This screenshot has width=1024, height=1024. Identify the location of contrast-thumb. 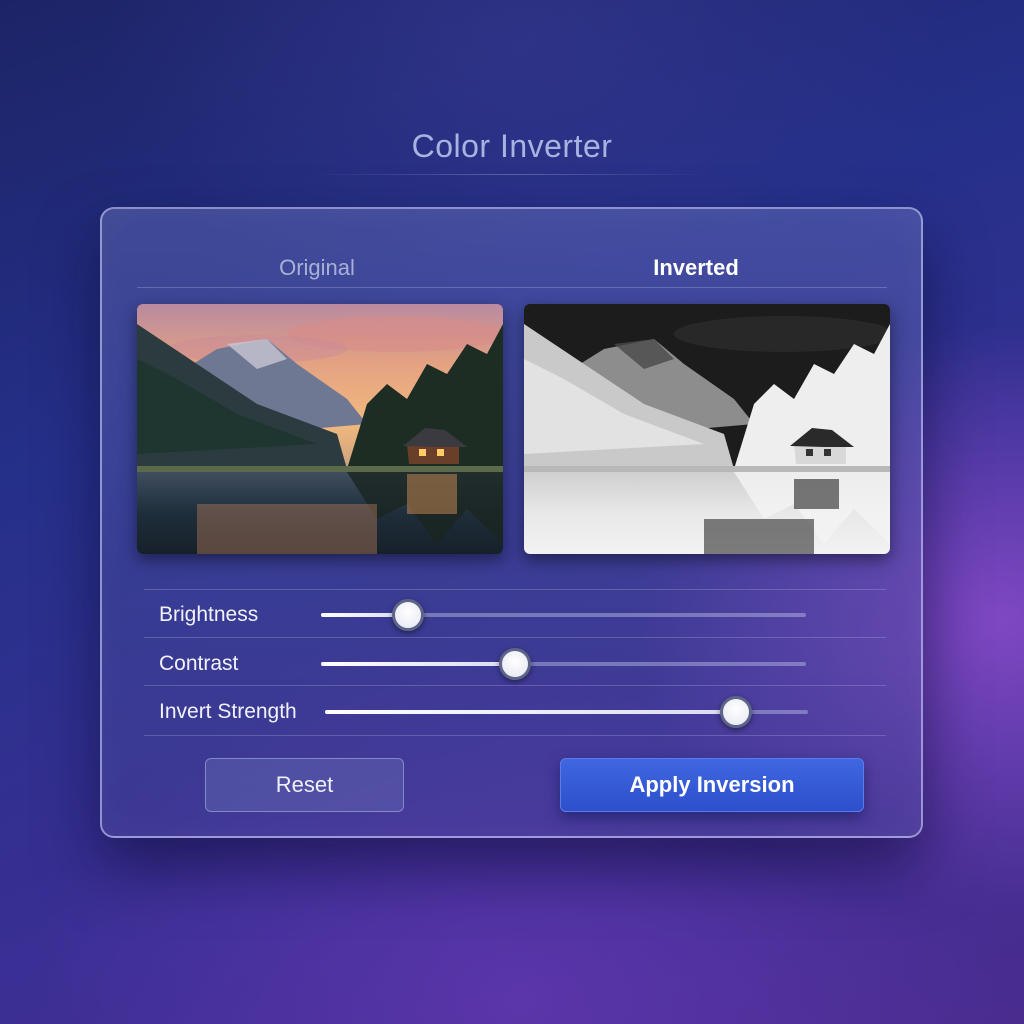
(515, 664).